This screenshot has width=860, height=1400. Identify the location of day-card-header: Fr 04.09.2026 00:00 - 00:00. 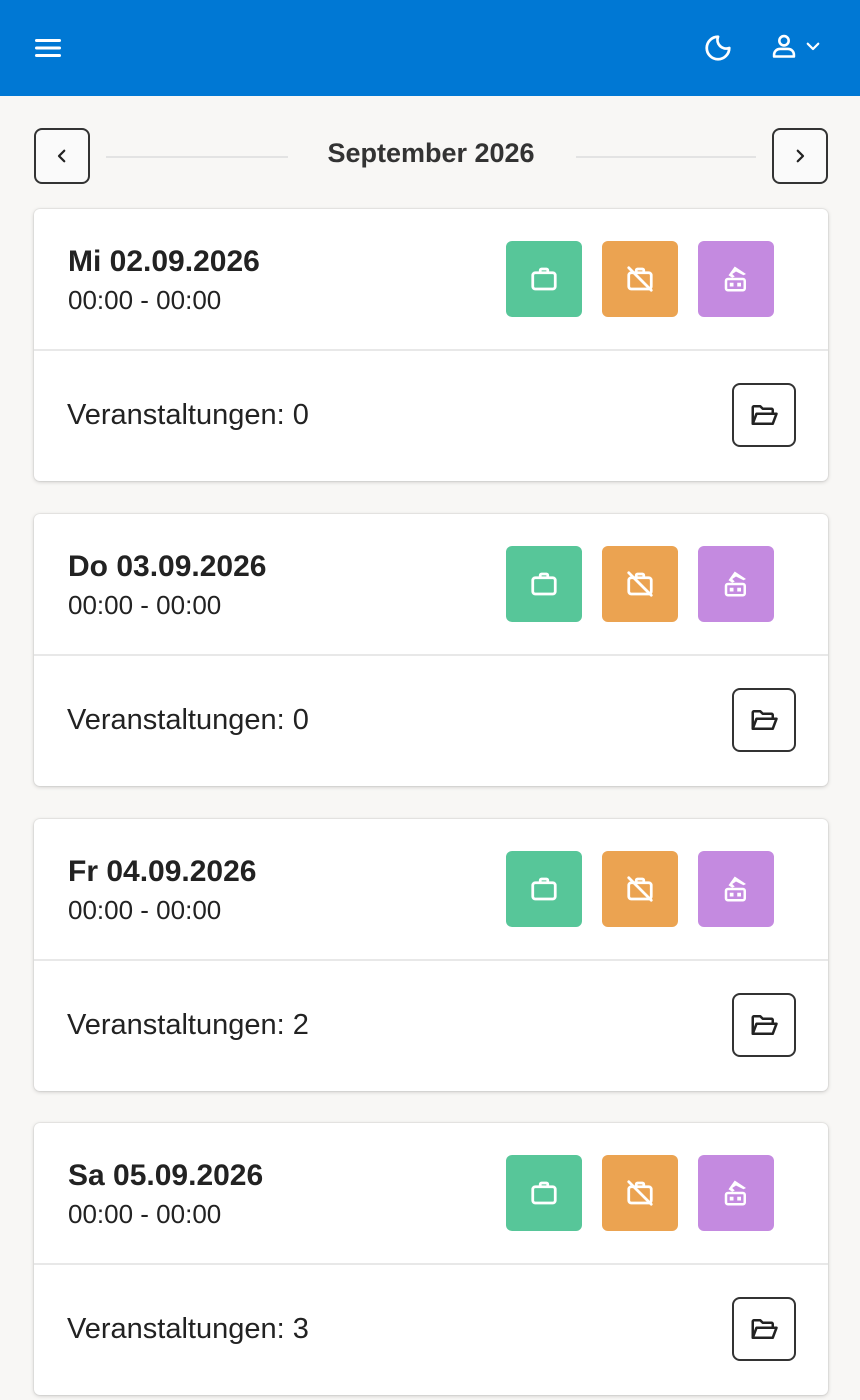
(431, 890).